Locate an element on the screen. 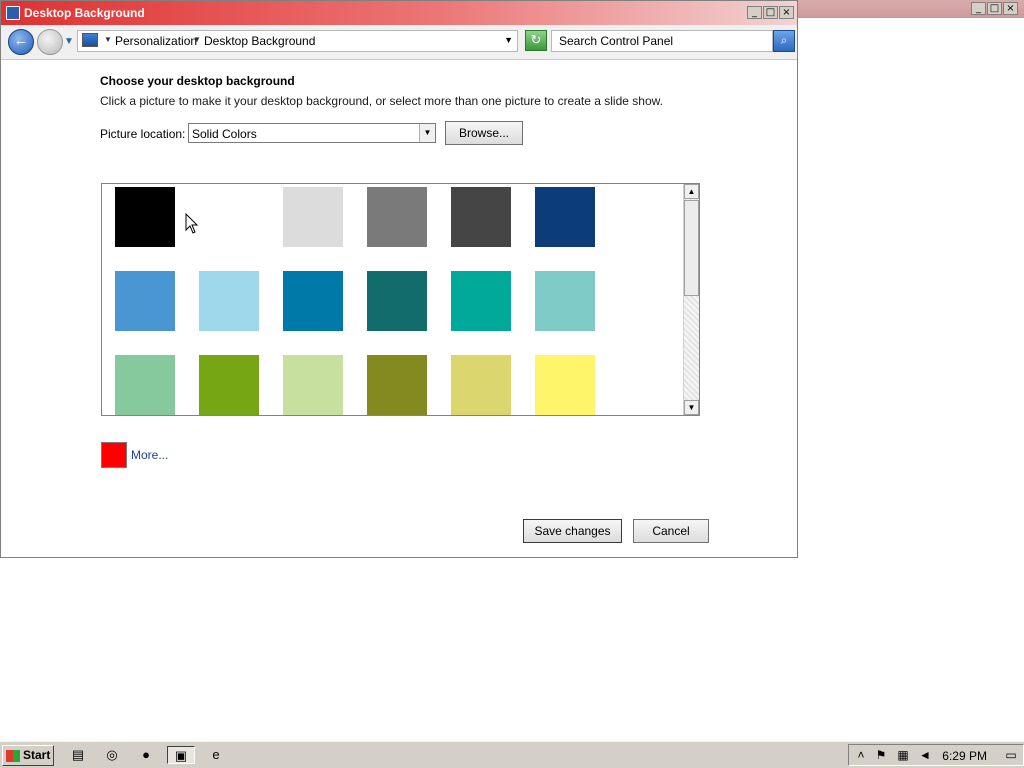  start-button: Start is located at coordinates (28, 755).